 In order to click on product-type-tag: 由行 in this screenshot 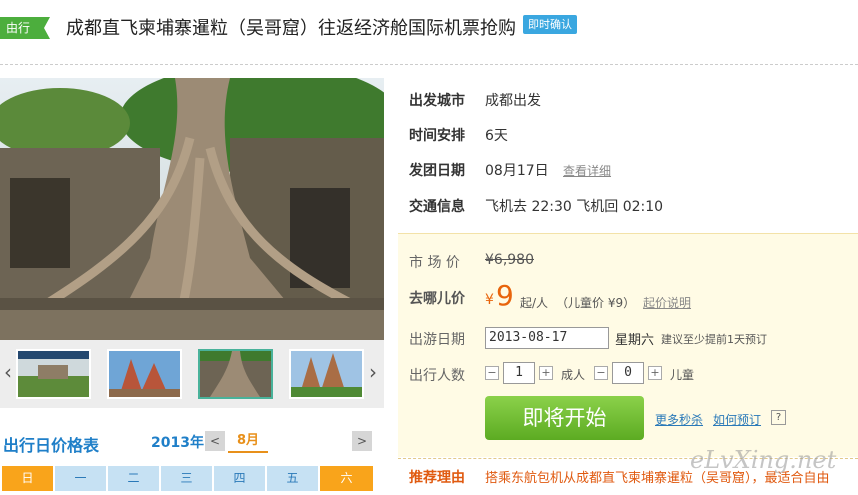, I will do `click(25, 28)`.